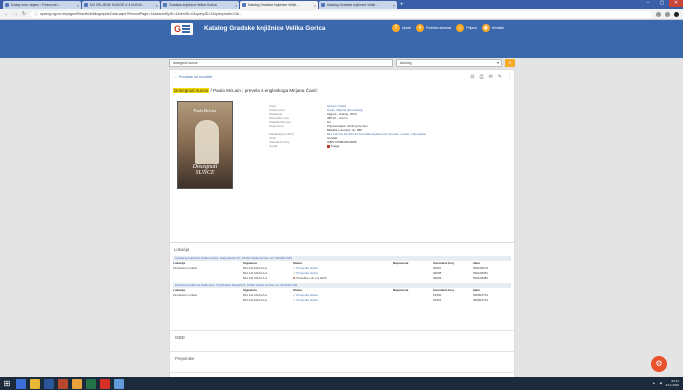 This screenshot has height=390, width=683. Describe the element at coordinates (500, 77) in the screenshot. I see `edit-icon: ✎` at that location.